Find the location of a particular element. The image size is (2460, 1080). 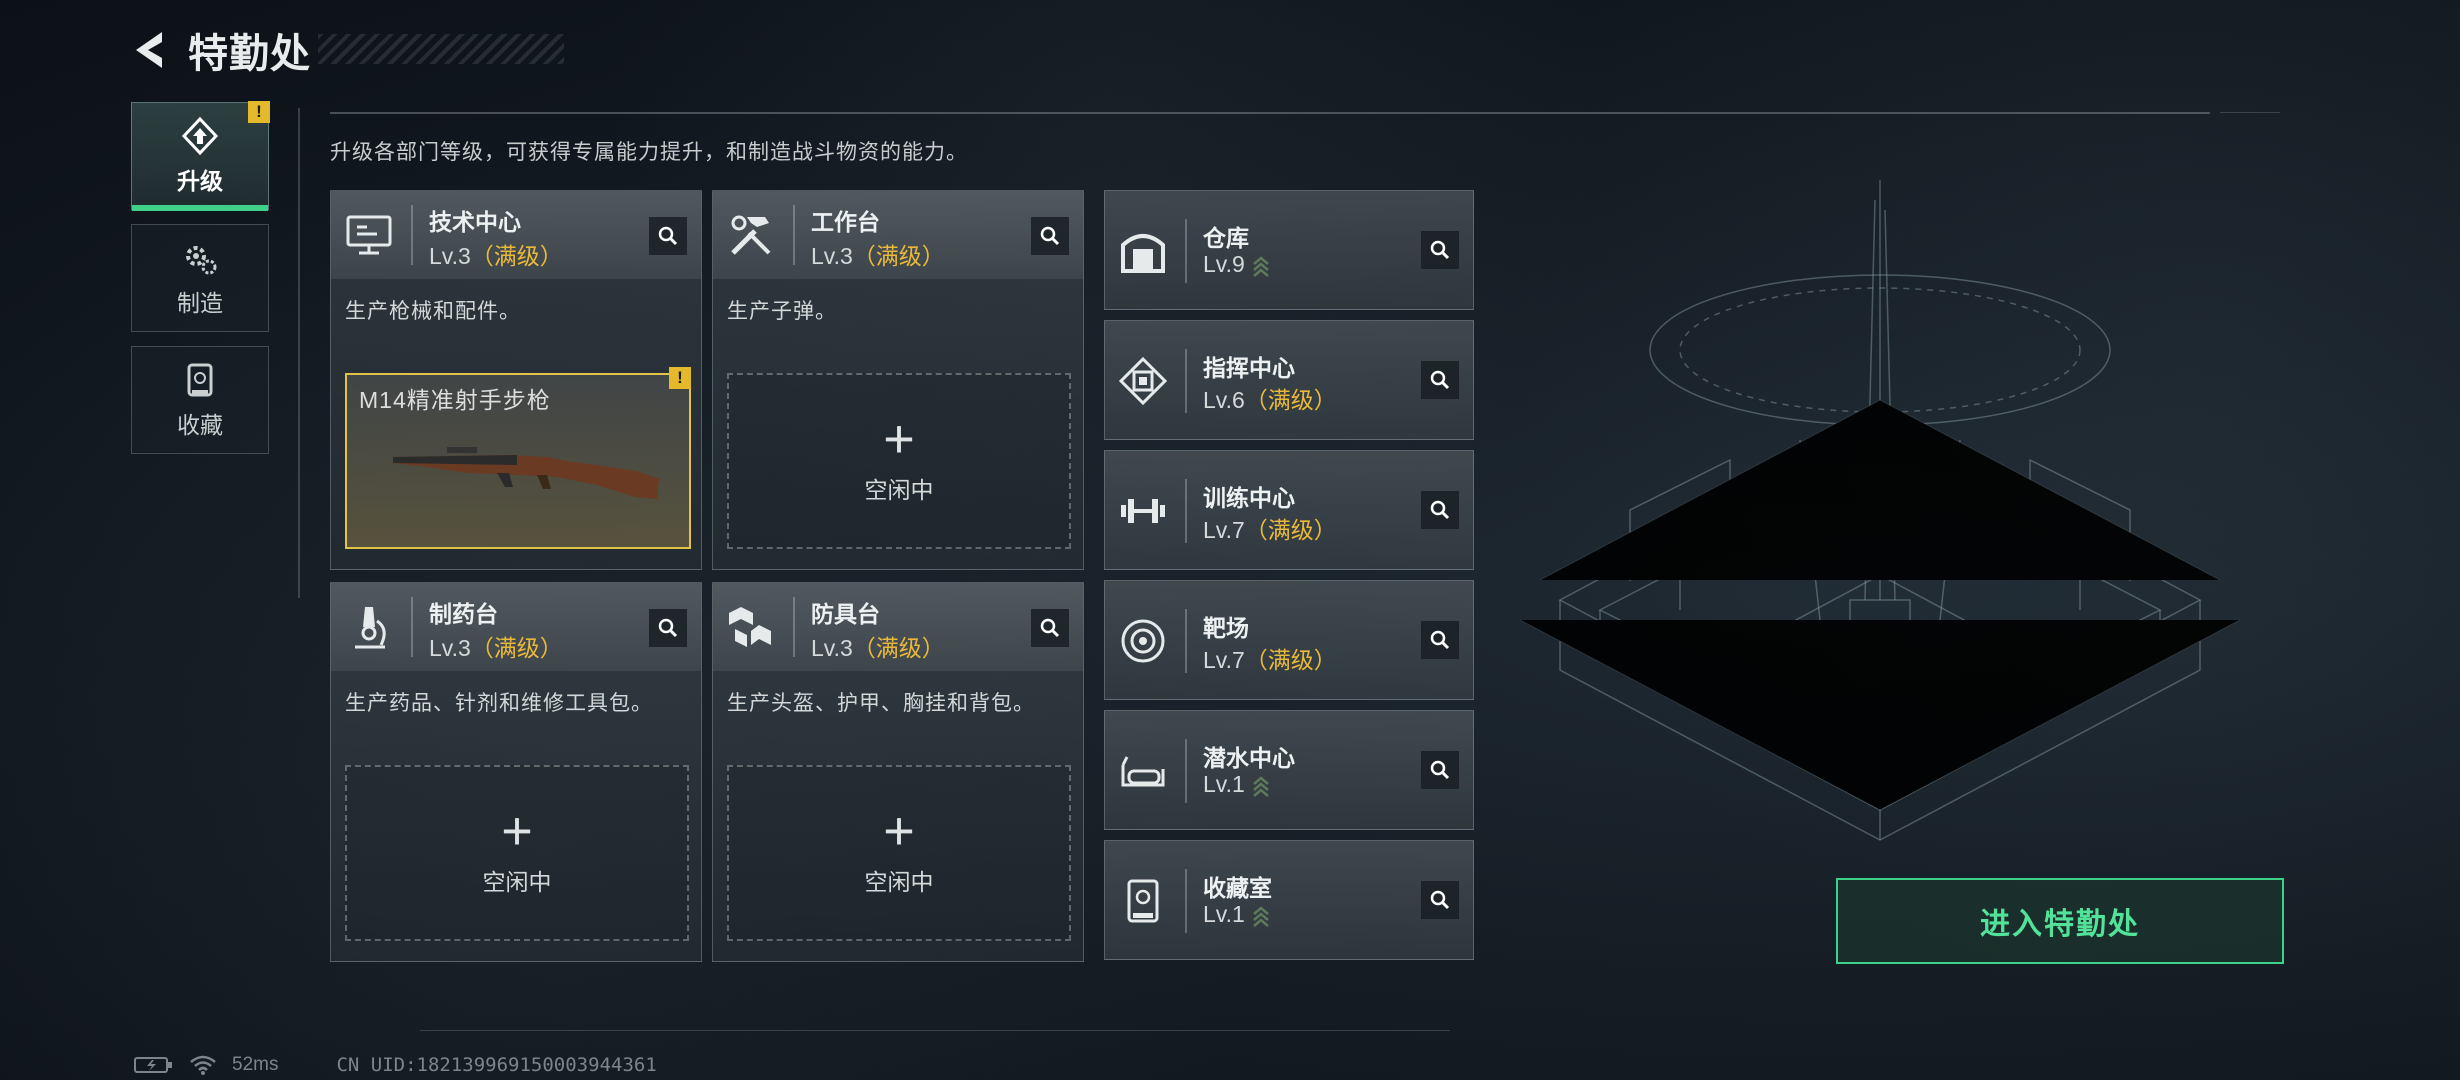

dept-card-workbench: 工作台 Lv.3（满级） 生产子弹。 + 空闲中 is located at coordinates (898, 380).